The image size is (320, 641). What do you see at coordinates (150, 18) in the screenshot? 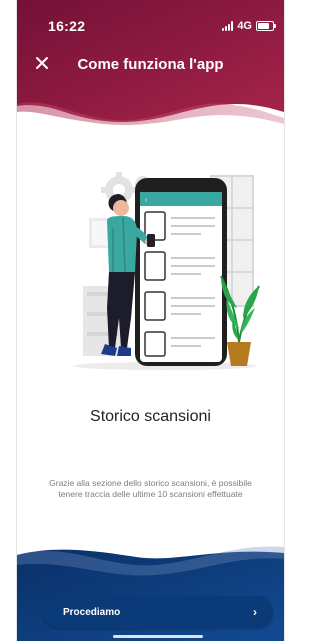
I see `status-bar: 16:22 4G` at bounding box center [150, 18].